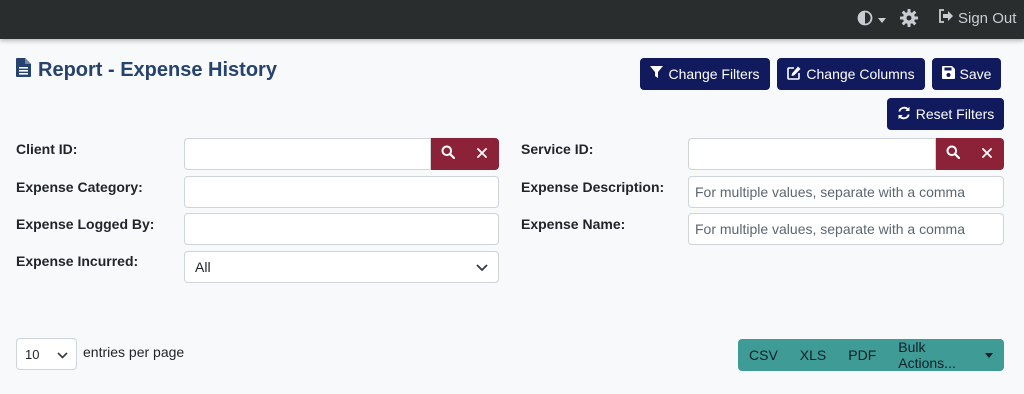  What do you see at coordinates (812, 154) in the screenshot?
I see `service-id-input` at bounding box center [812, 154].